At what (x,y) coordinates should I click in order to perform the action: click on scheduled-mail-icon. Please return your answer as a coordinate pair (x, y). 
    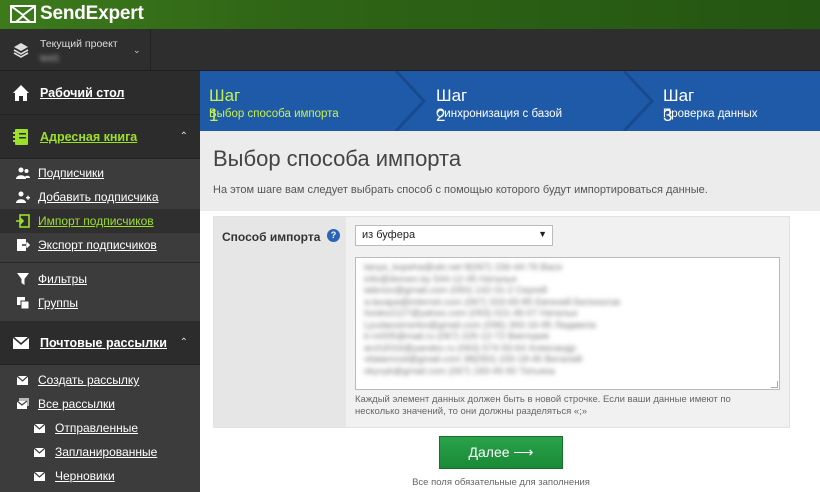
    Looking at the image, I should click on (39, 452).